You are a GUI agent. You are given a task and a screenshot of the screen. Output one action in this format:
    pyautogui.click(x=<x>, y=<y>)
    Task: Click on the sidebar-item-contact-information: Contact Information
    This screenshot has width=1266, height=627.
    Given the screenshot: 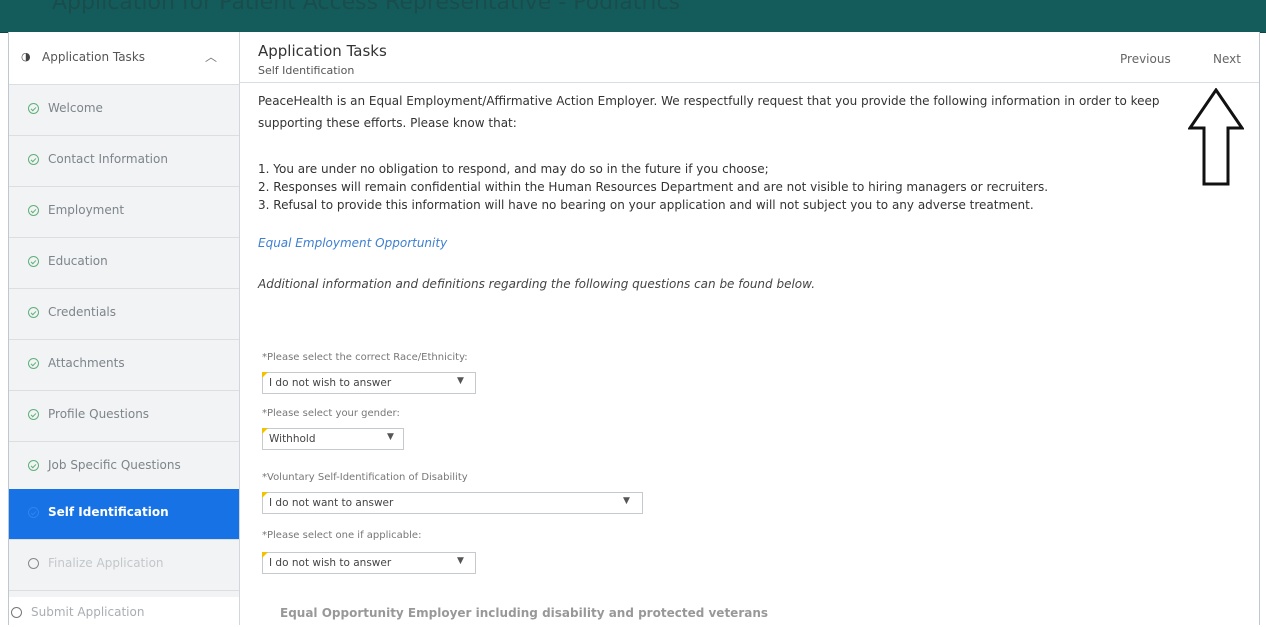 What is the action you would take?
    pyautogui.click(x=124, y=161)
    